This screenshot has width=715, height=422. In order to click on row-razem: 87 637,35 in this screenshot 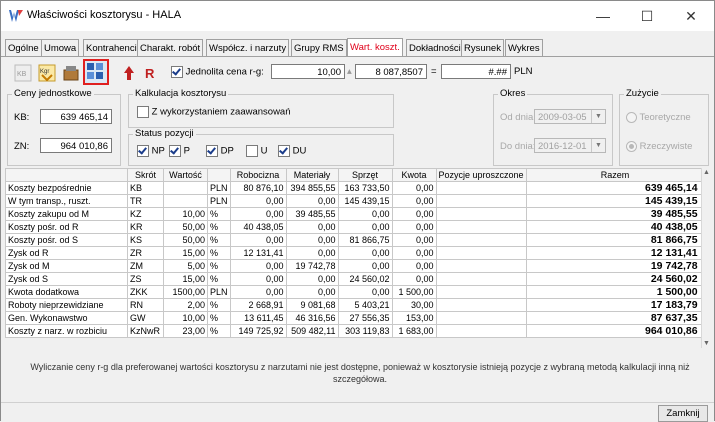, I will do `click(615, 318)`.